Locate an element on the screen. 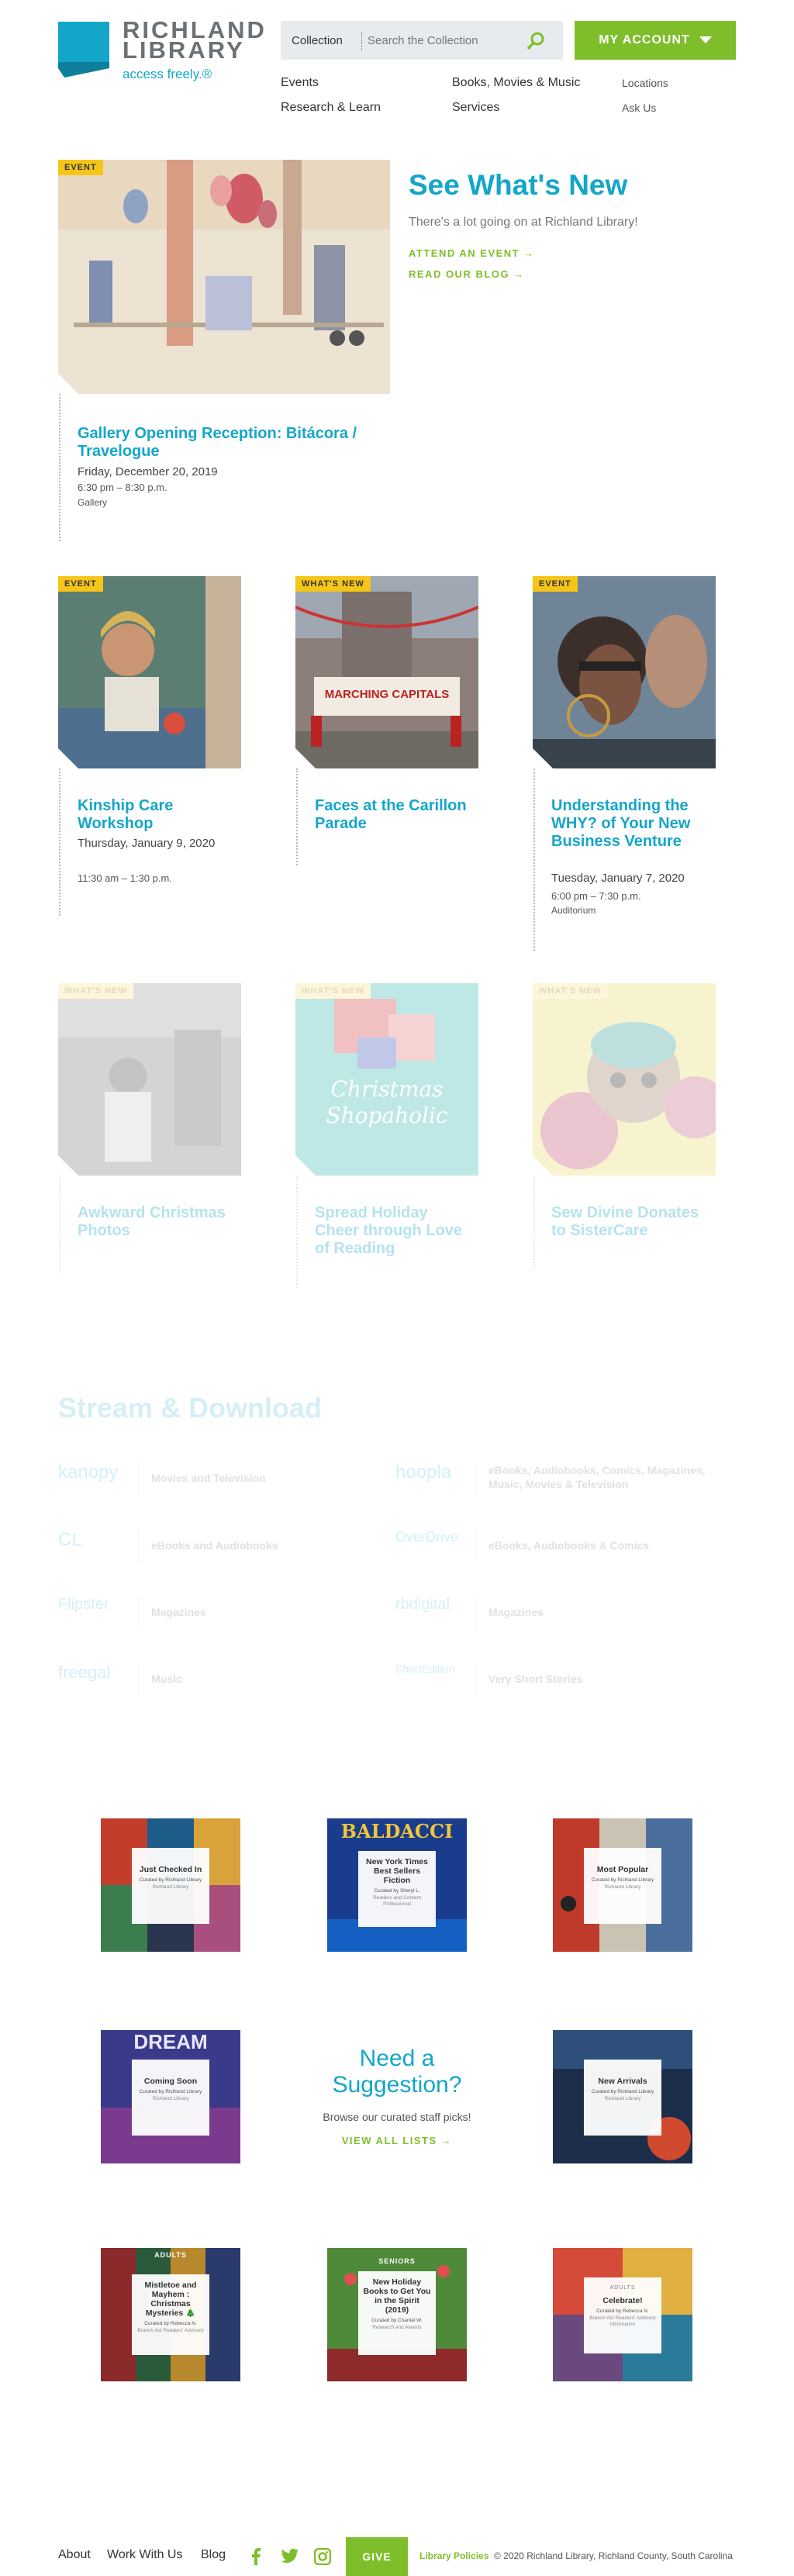 This screenshot has height=2576, width=794. card-title-kinship: Kinship Care Workshop is located at coordinates (155, 815).